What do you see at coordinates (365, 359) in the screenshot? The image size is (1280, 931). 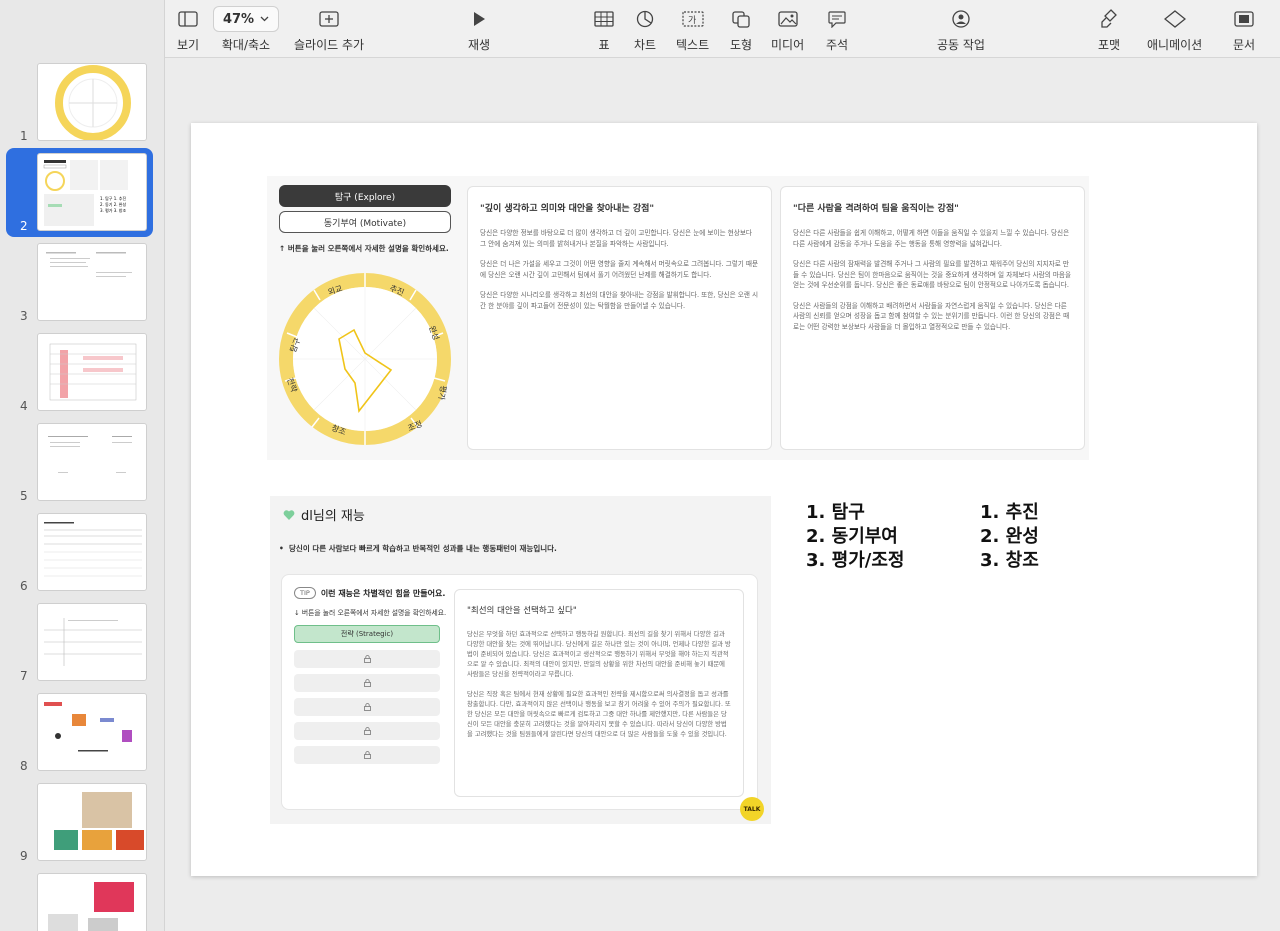 I see `radar-chart: 추진 완성 평가 조정 창조 전략 탐구 외교` at bounding box center [365, 359].